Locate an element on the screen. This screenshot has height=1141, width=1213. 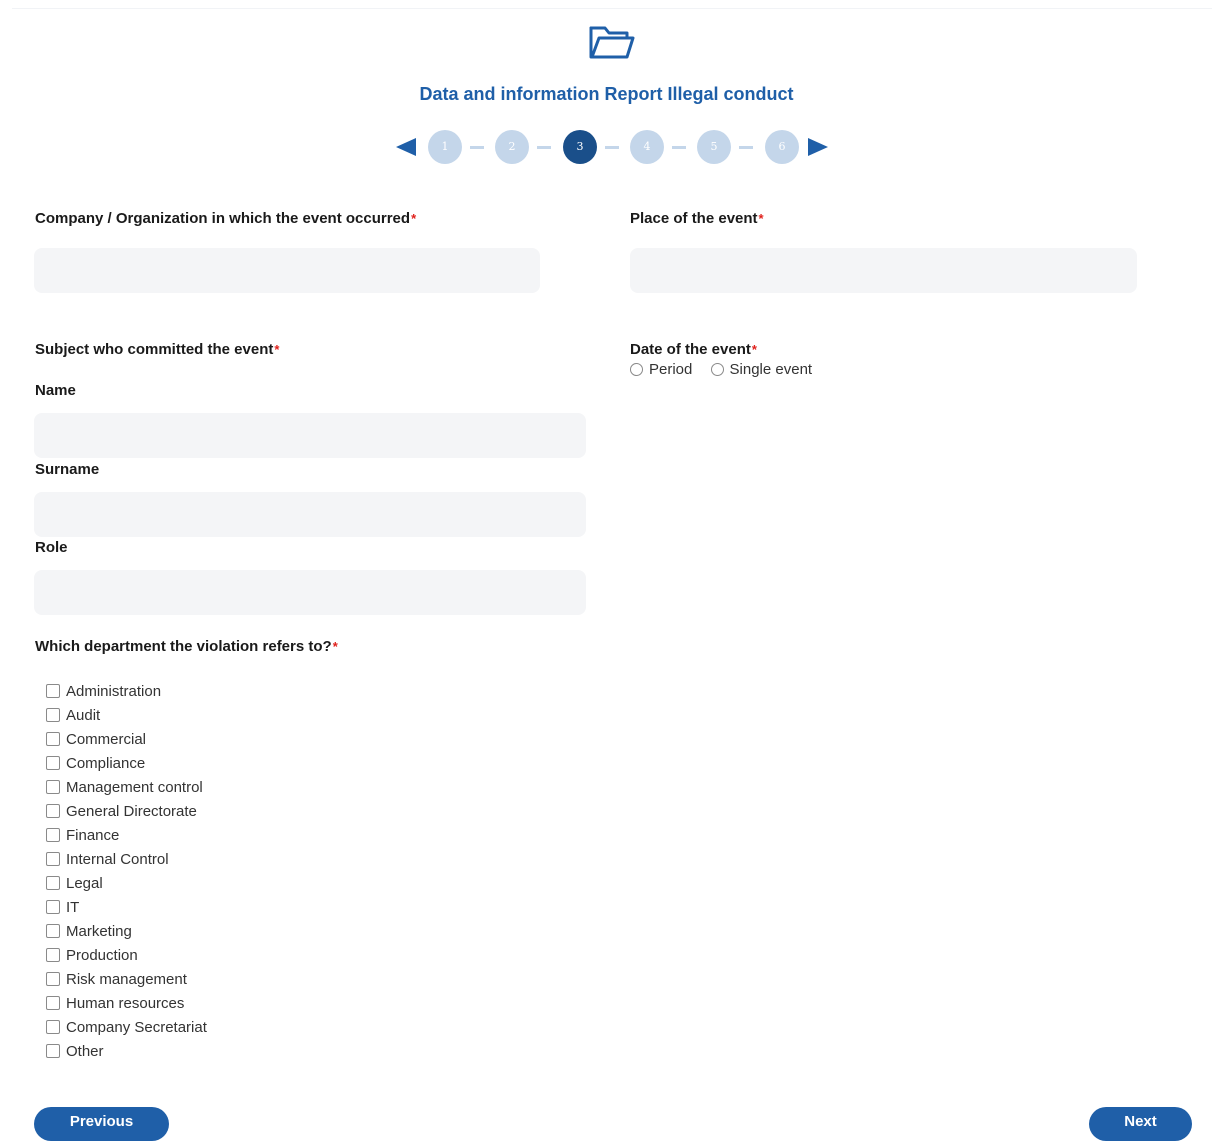
dept-finance: Finance is located at coordinates (126, 835).